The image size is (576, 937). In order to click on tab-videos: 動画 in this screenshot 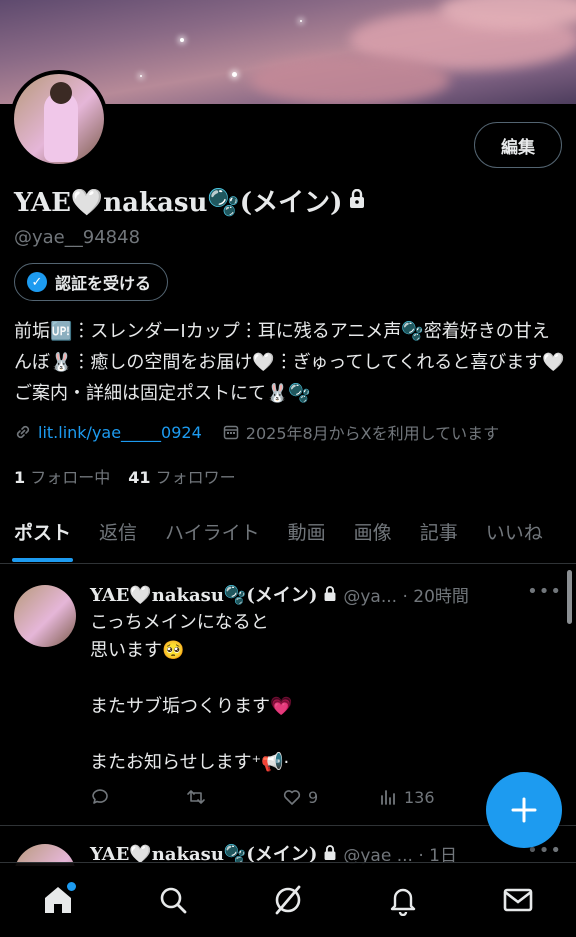, I will do `click(307, 534)`.